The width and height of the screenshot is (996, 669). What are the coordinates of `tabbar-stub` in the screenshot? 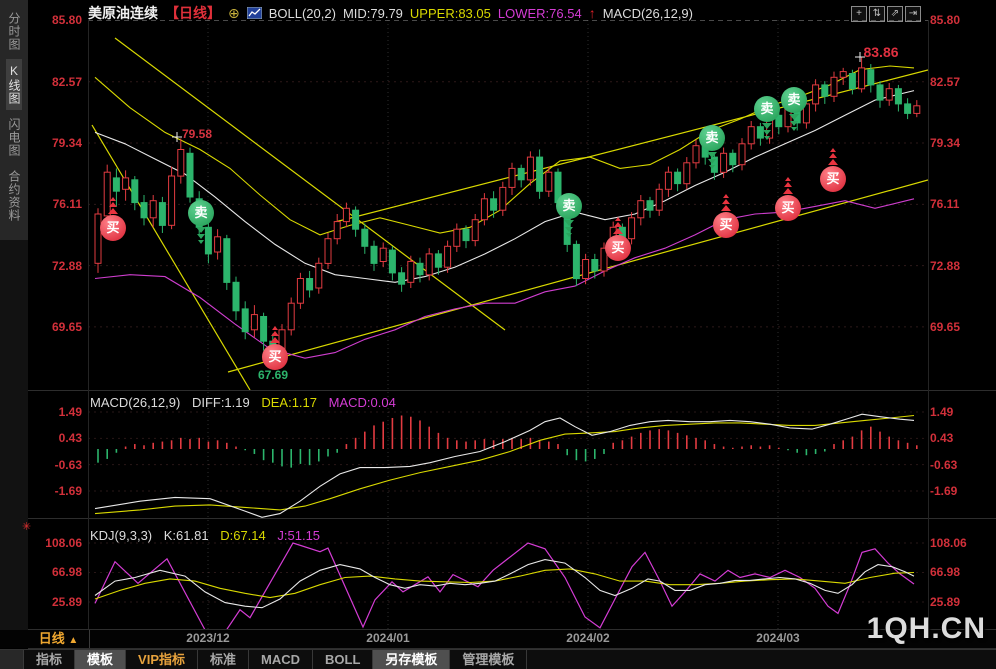 It's located at (12, 659).